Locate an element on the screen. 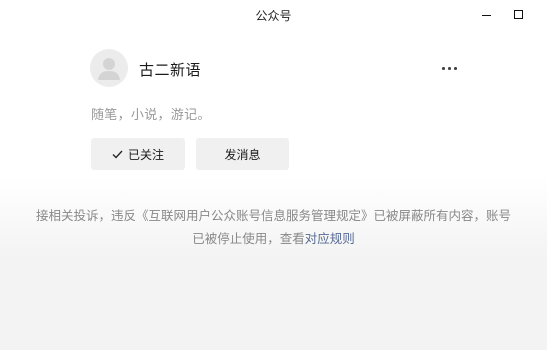 The height and width of the screenshot is (350, 547). title-bar: 公众号 is located at coordinates (273, 15).